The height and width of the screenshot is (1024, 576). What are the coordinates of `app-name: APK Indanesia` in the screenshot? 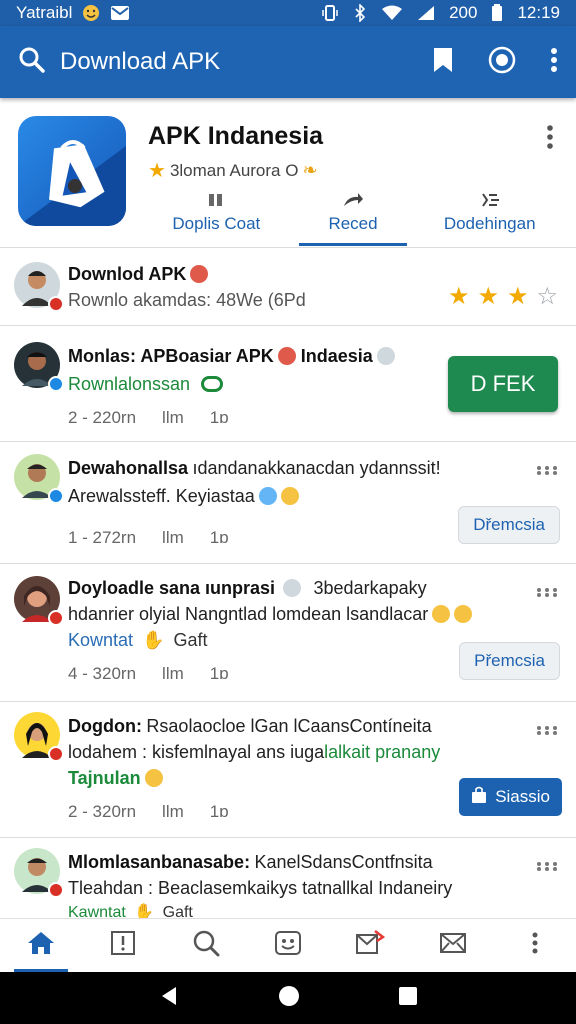 It's located at (236, 136).